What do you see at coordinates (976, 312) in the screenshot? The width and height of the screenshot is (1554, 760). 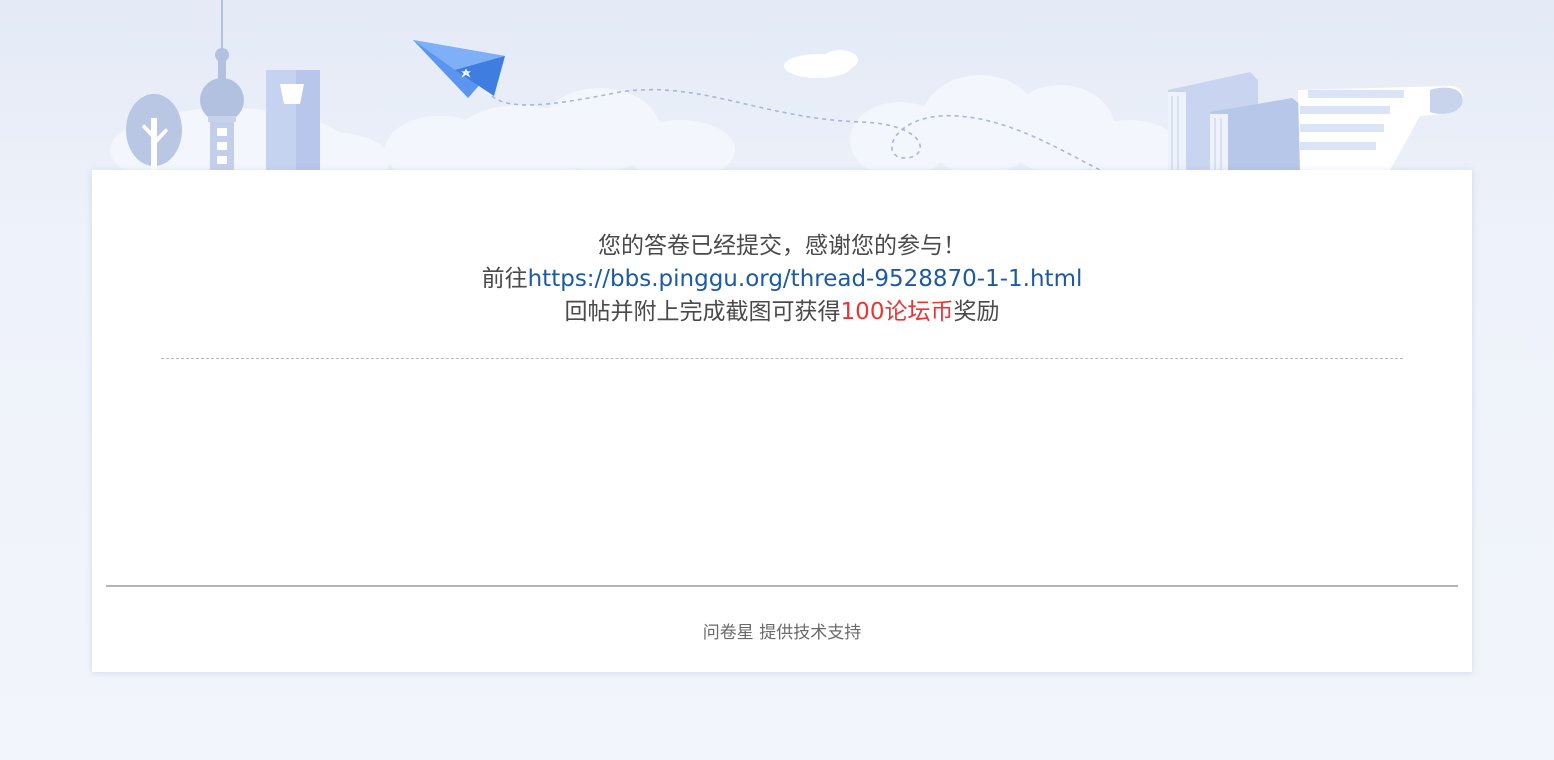 I see `reward-suffix: 奖励` at bounding box center [976, 312].